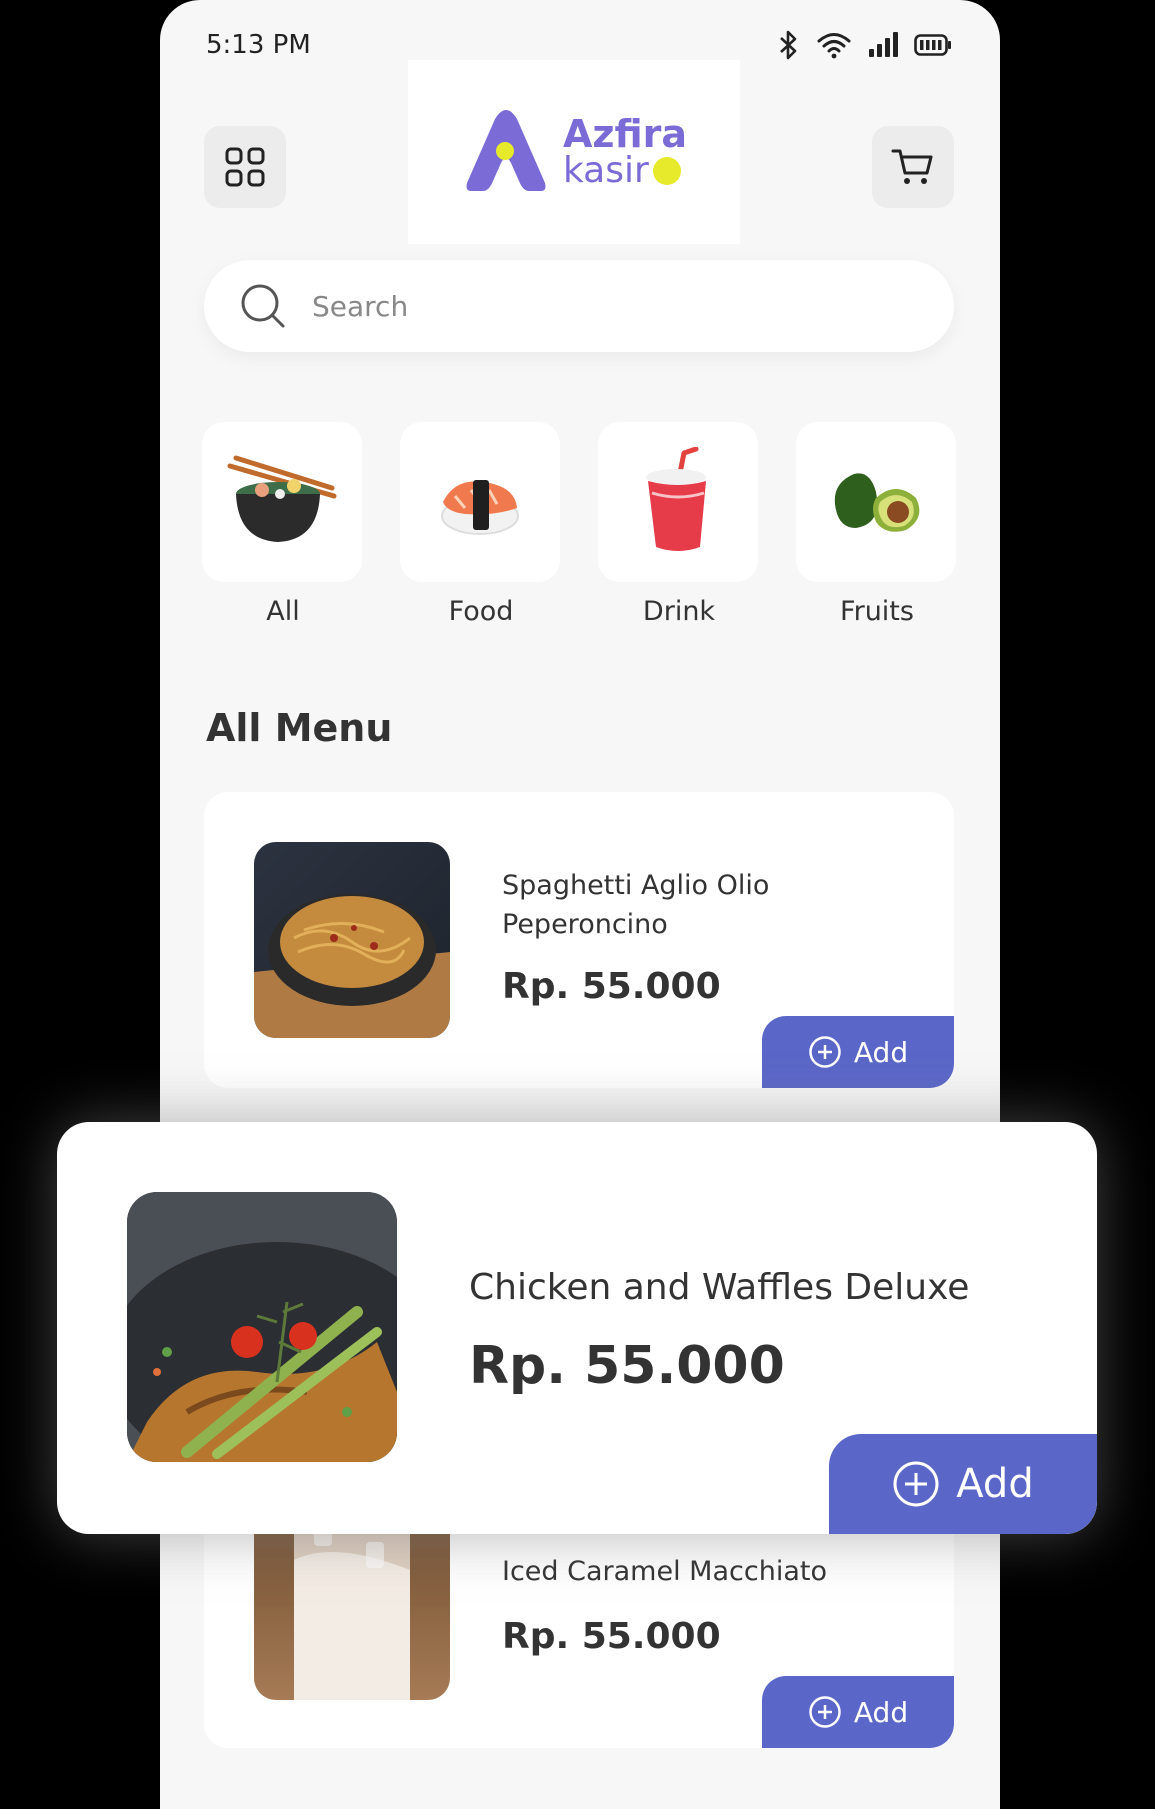 The height and width of the screenshot is (1809, 1155). I want to click on category-label: All, so click(283, 611).